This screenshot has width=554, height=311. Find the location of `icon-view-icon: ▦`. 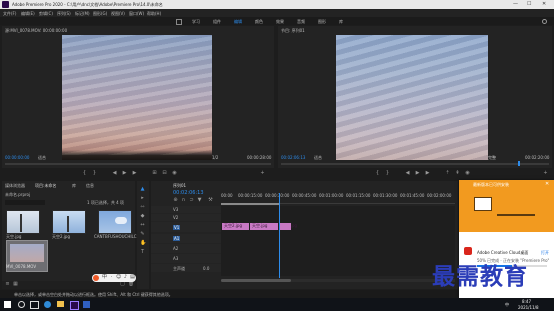

icon-view-icon: ▦ is located at coordinates (15, 284).